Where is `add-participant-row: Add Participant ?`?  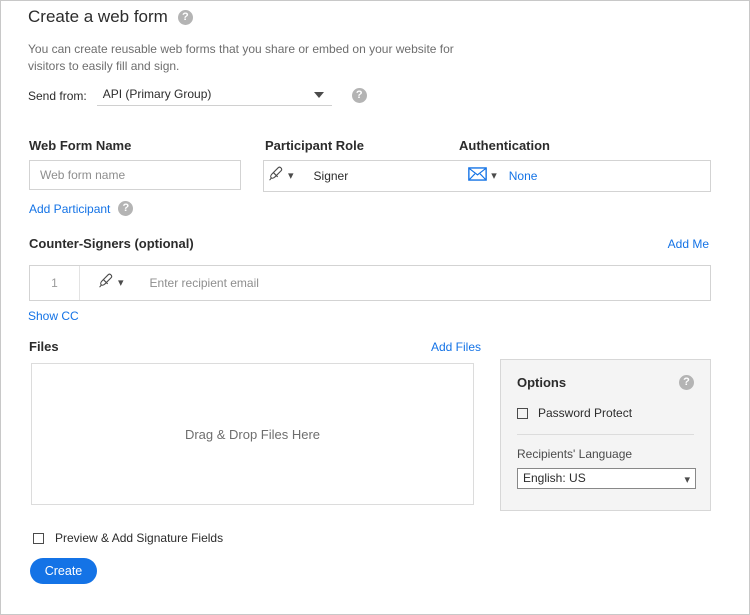
add-participant-row: Add Participant ? is located at coordinates (81, 208).